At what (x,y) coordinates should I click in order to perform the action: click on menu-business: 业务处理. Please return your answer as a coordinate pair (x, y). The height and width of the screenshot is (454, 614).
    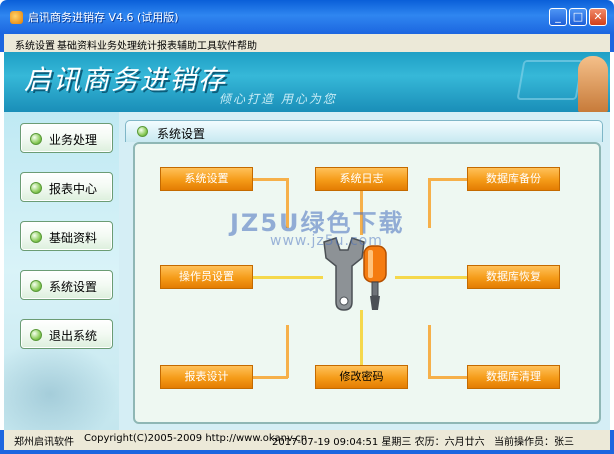
    Looking at the image, I should click on (117, 44).